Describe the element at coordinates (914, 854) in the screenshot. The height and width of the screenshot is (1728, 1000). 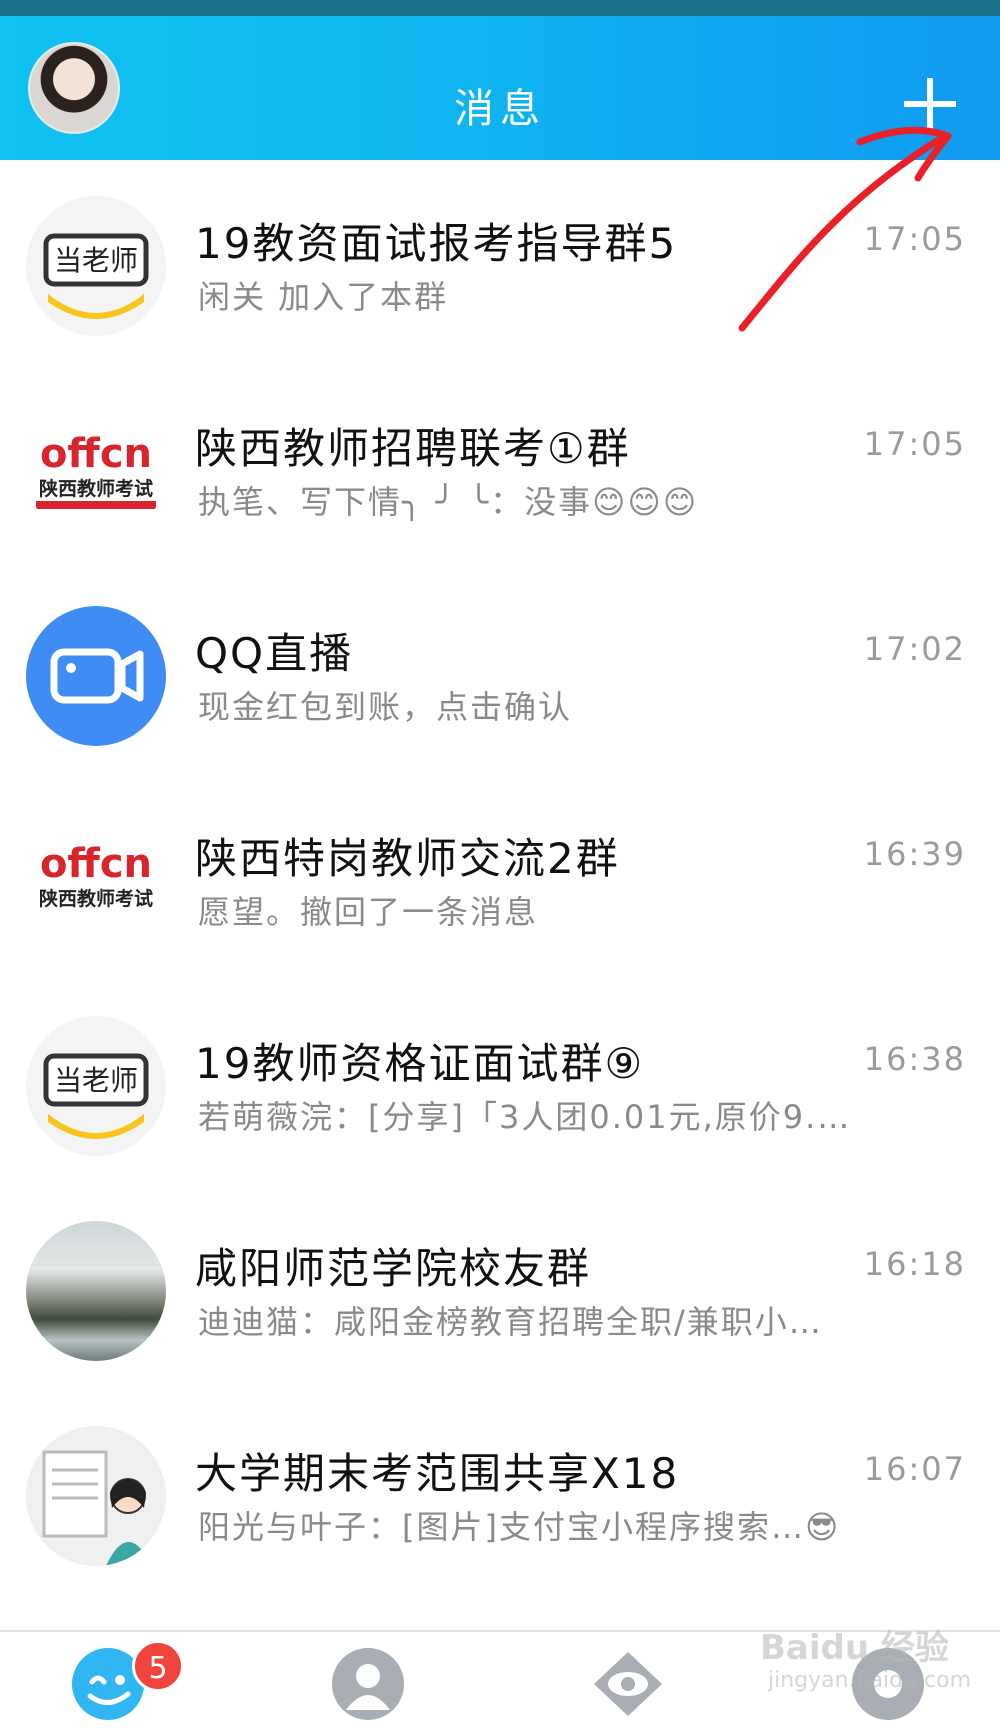
I see `chat-time: 16:39` at that location.